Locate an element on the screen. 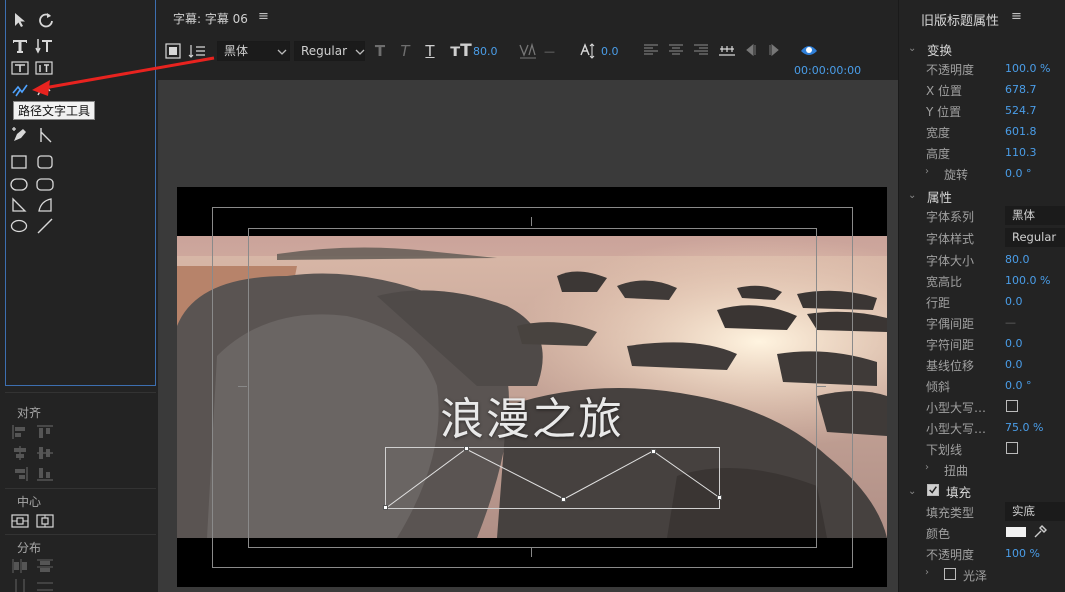  font-family-dropdown: 黑体 is located at coordinates (1035, 215).